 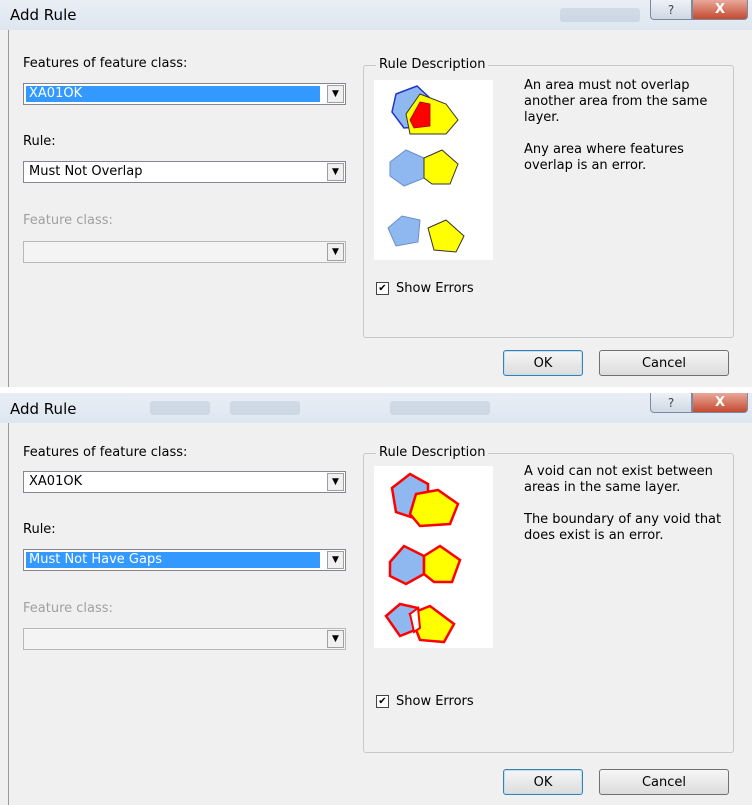 I want to click on rule-combobox: Must Not Have Gaps ▼, so click(x=184, y=560).